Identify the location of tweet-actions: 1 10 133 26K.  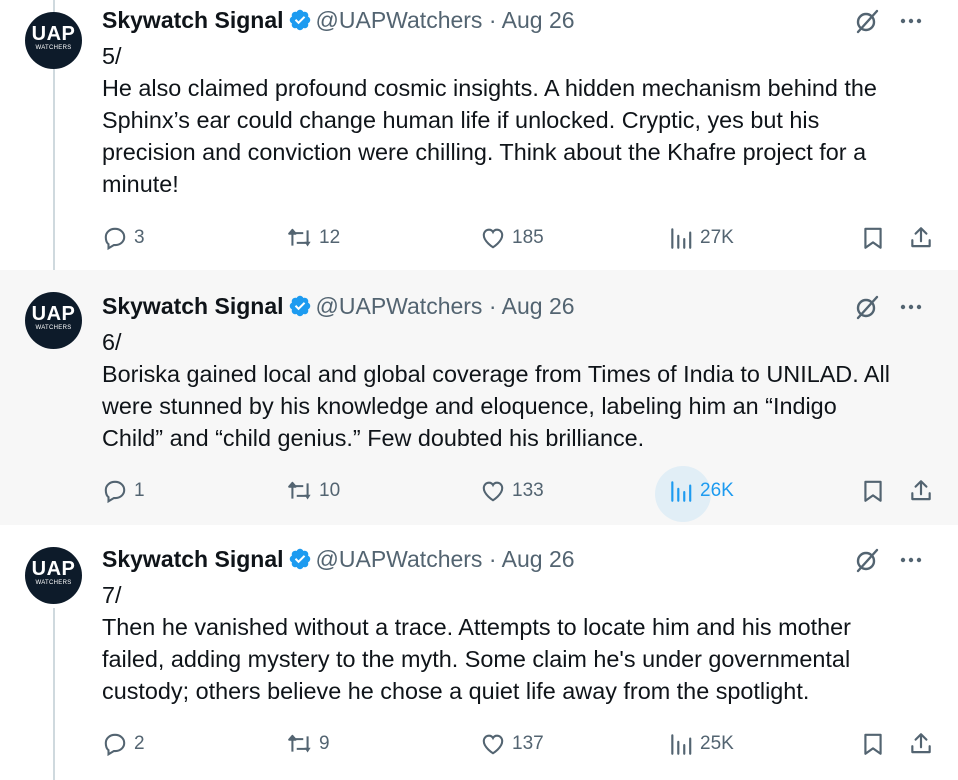
(522, 494).